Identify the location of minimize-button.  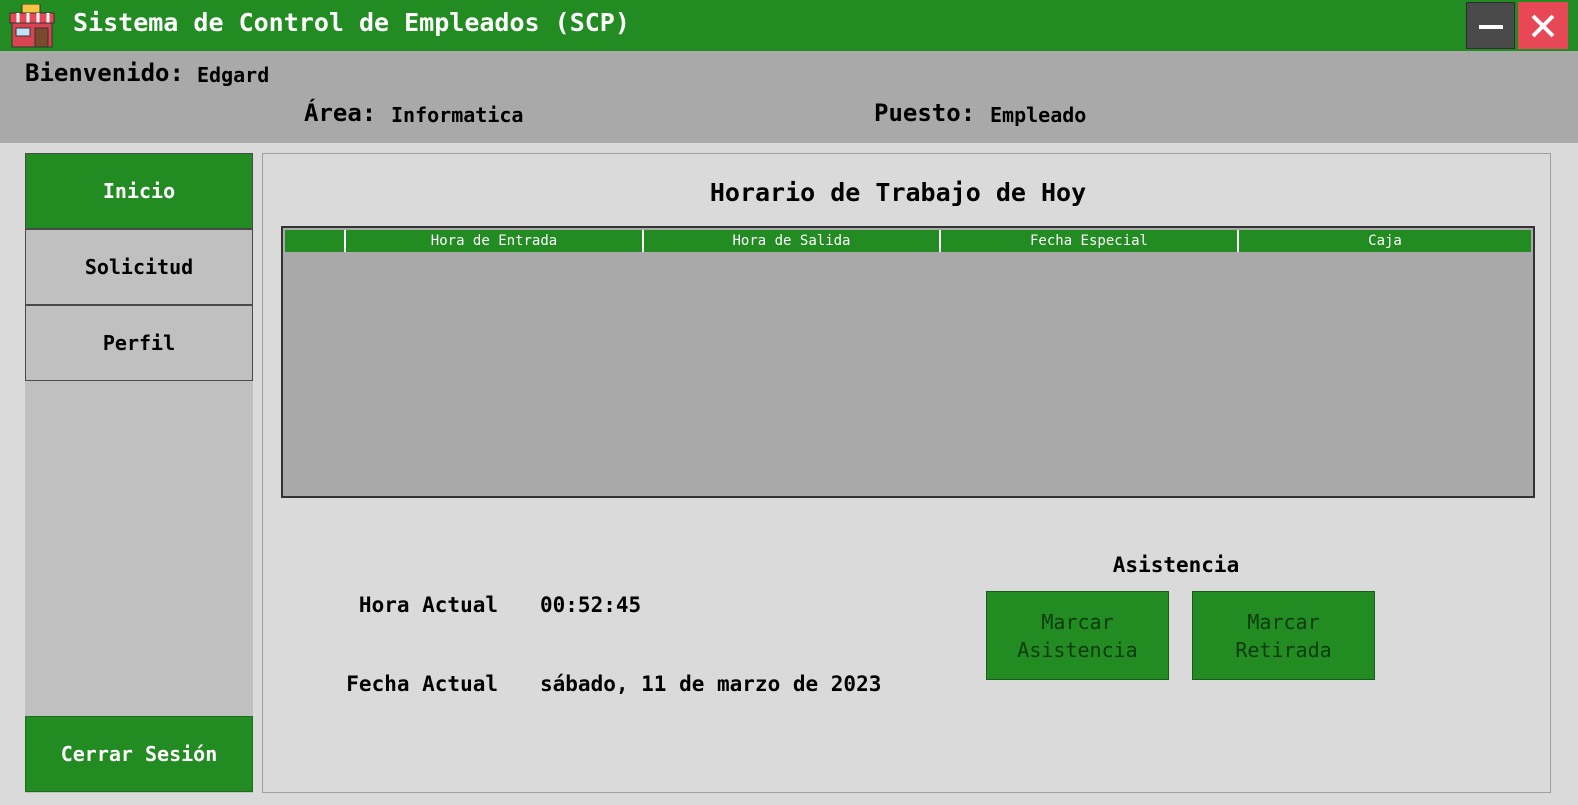
(1490, 25).